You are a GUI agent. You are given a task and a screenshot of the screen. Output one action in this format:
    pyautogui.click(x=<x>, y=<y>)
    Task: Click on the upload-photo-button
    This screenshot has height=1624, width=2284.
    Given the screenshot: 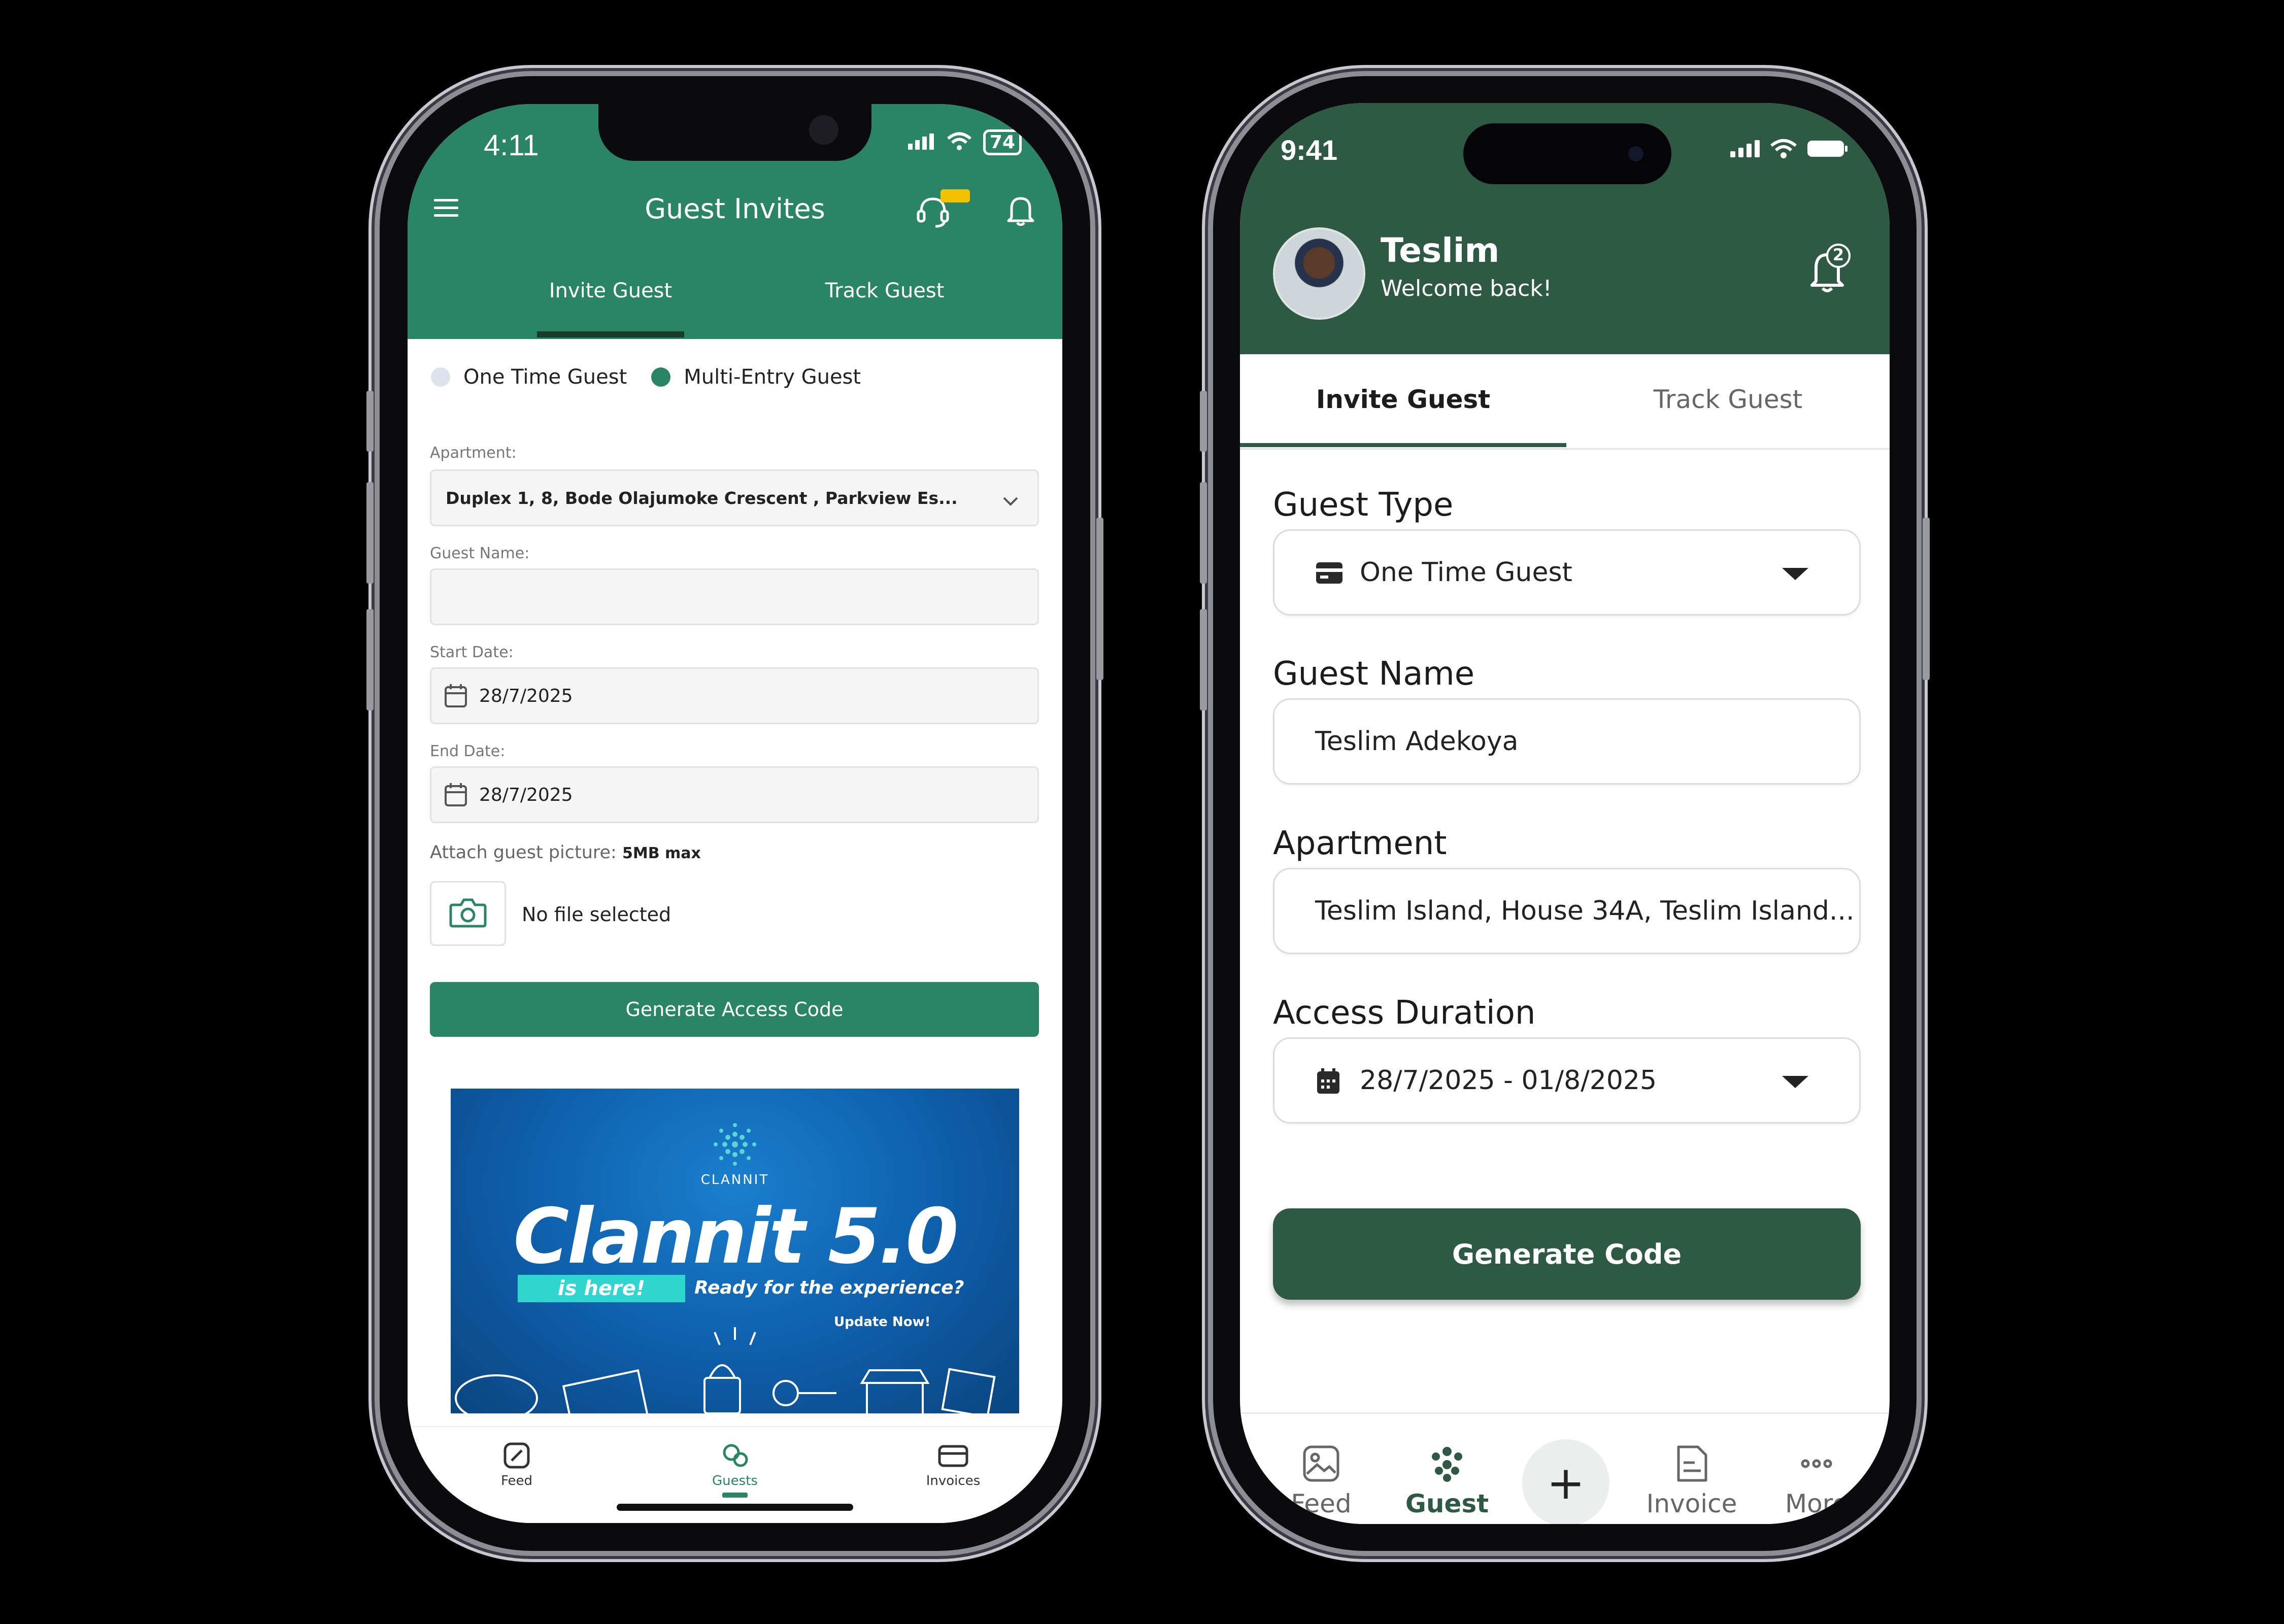 What is the action you would take?
    pyautogui.click(x=468, y=913)
    